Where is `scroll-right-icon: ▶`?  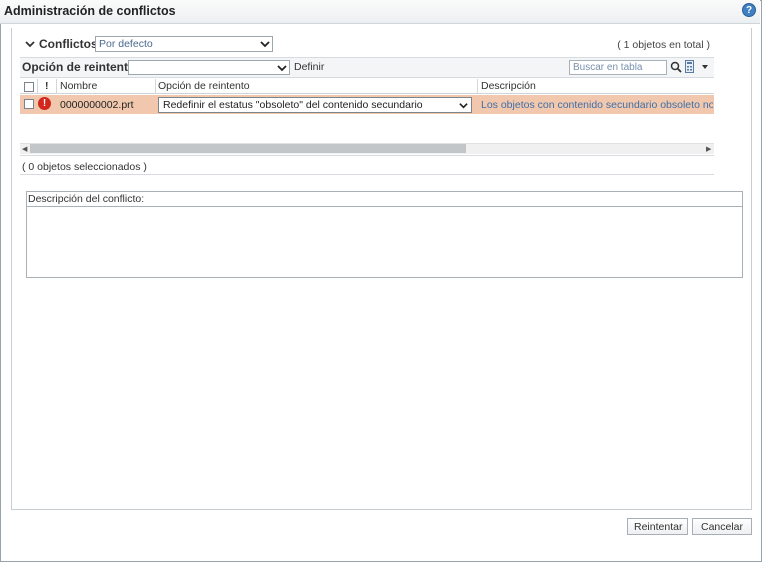 scroll-right-icon: ▶ is located at coordinates (708, 149).